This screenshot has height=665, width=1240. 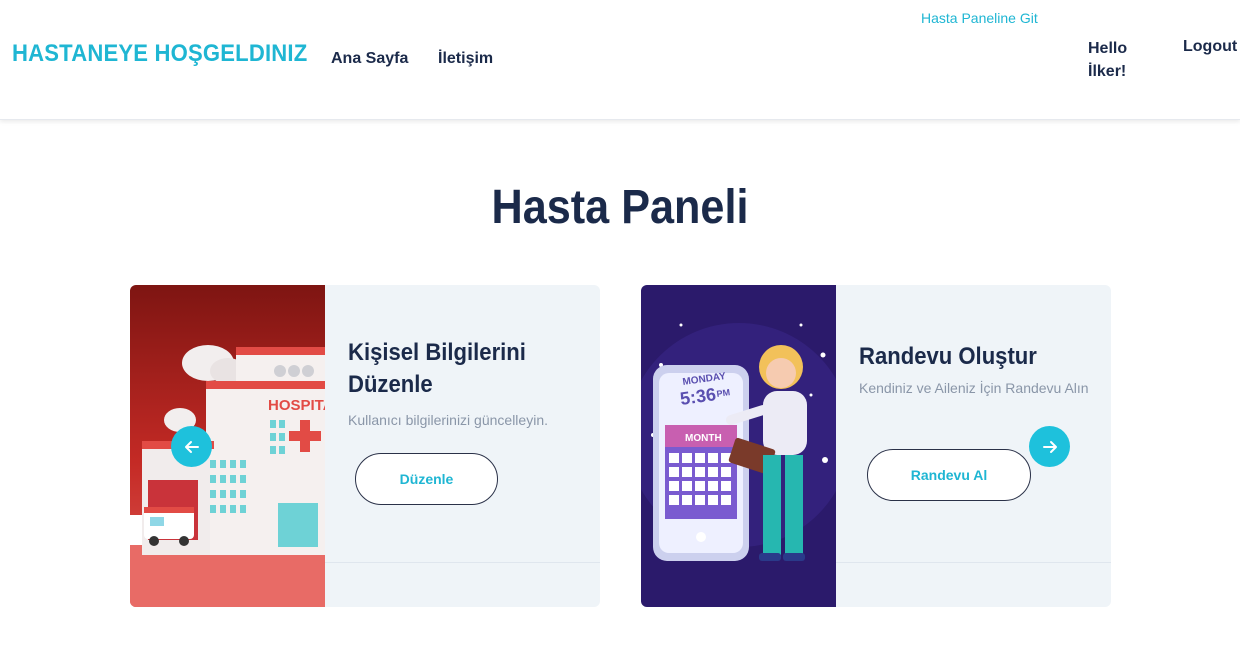 I want to click on make-appointment-button: Randevu Al, so click(x=949, y=475).